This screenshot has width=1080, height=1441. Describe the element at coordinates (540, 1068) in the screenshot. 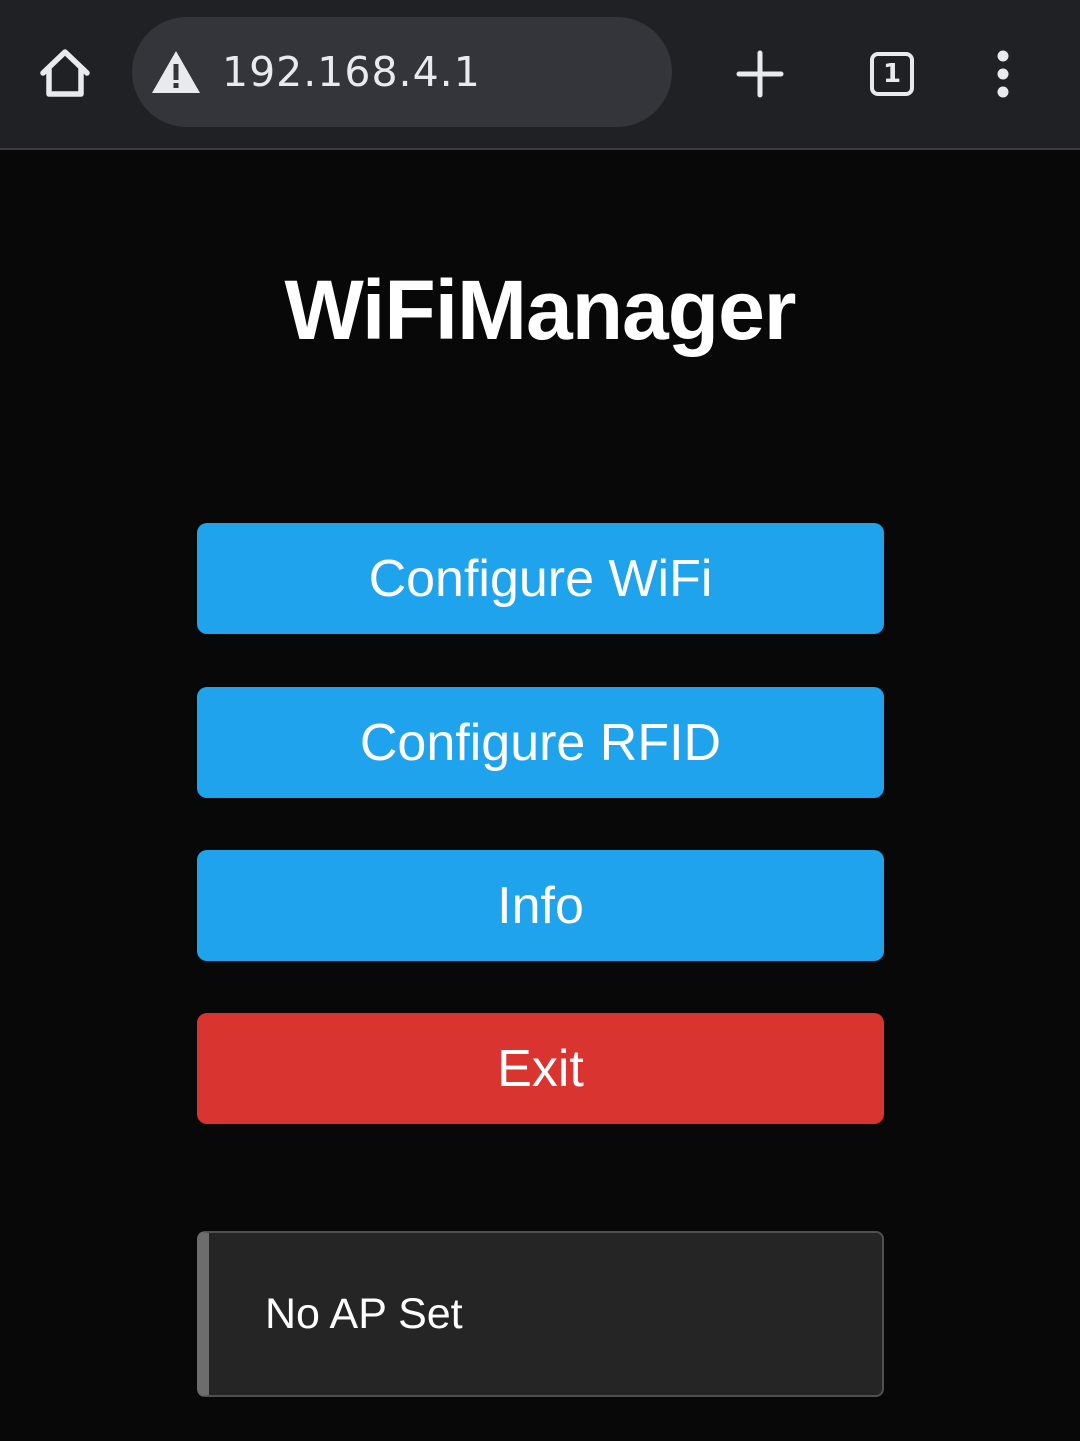

I see `exit-button: Exit` at that location.